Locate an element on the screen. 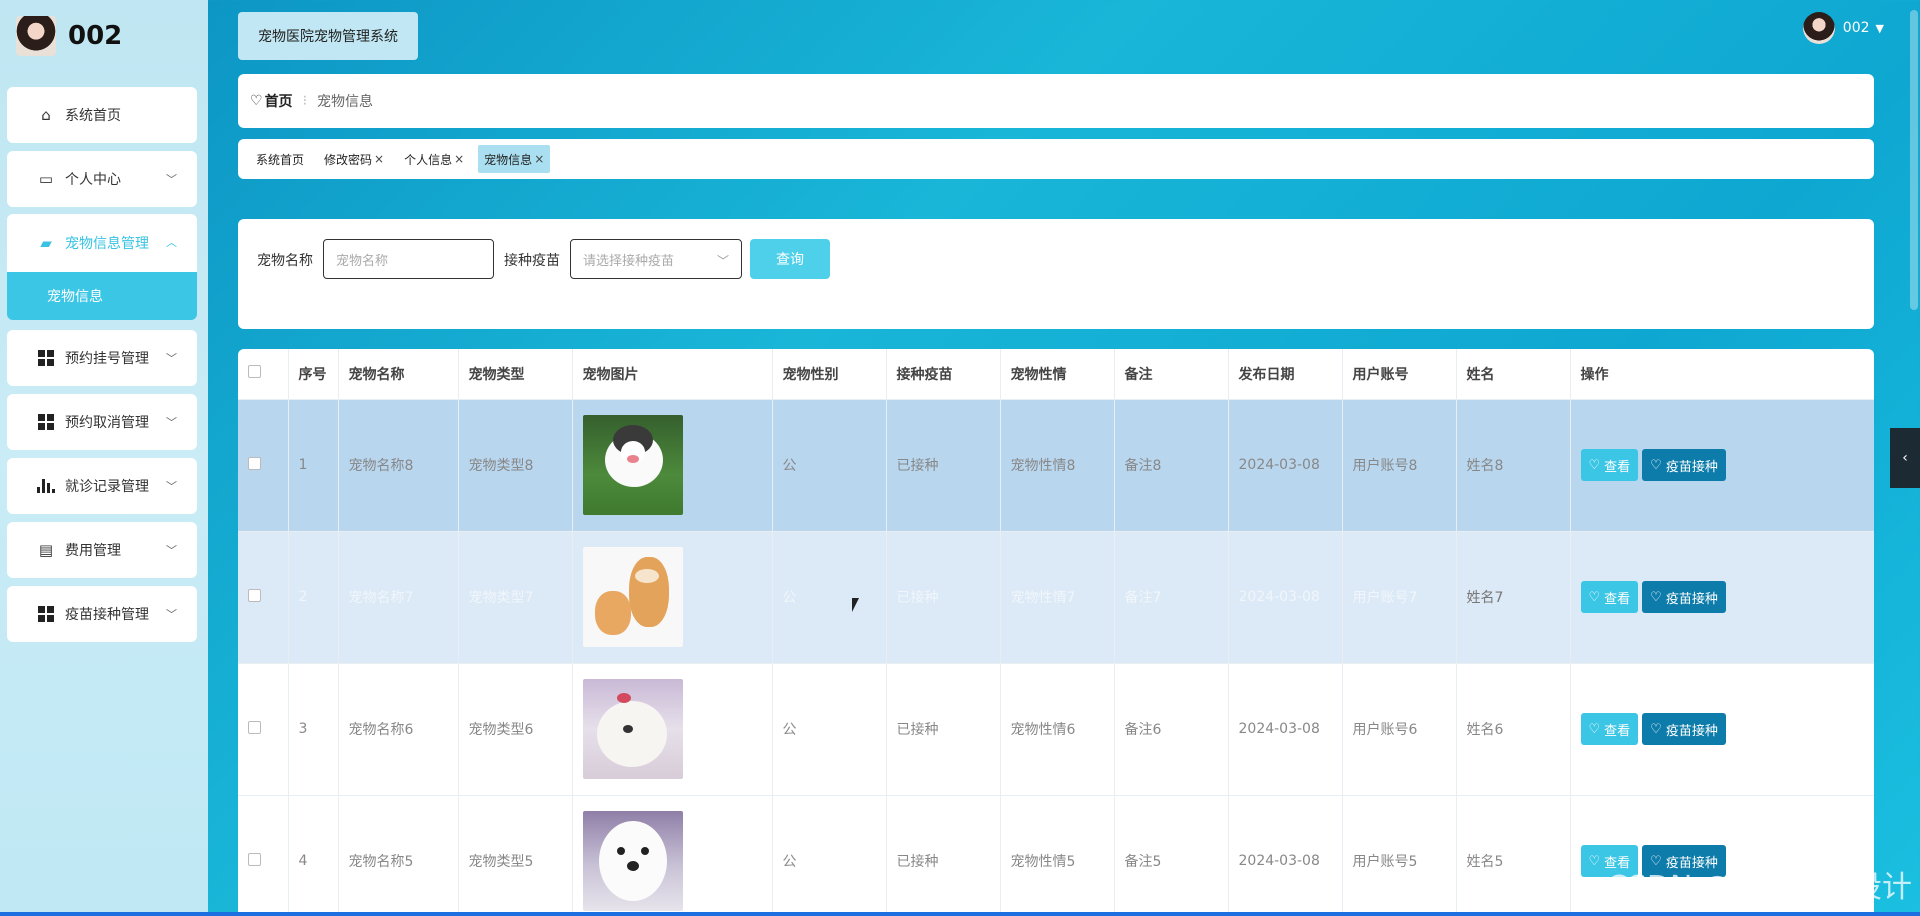  sidebar-subitem-pet-info: 宠物信息 is located at coordinates (102, 296).